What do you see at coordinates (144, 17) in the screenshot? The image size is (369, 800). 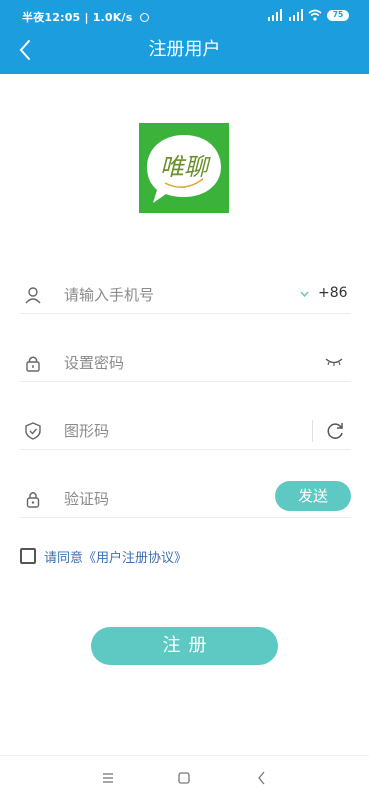 I see `alarm-icon` at bounding box center [144, 17].